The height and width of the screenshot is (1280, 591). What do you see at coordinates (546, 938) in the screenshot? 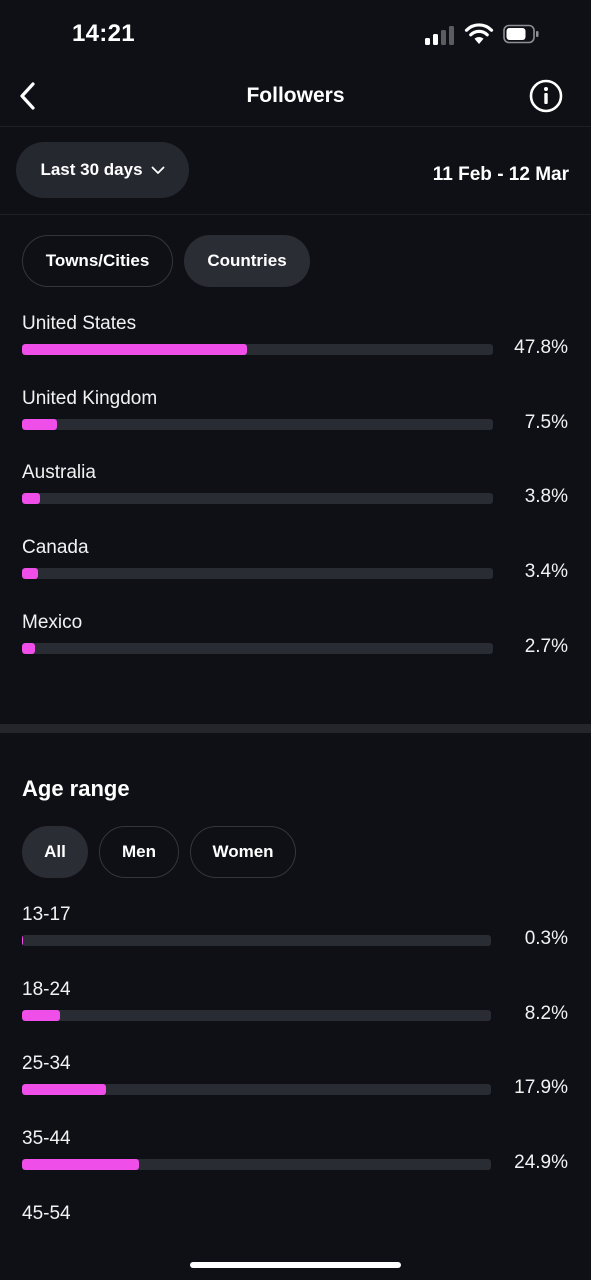
I see `age-percent: 0.3%` at bounding box center [546, 938].